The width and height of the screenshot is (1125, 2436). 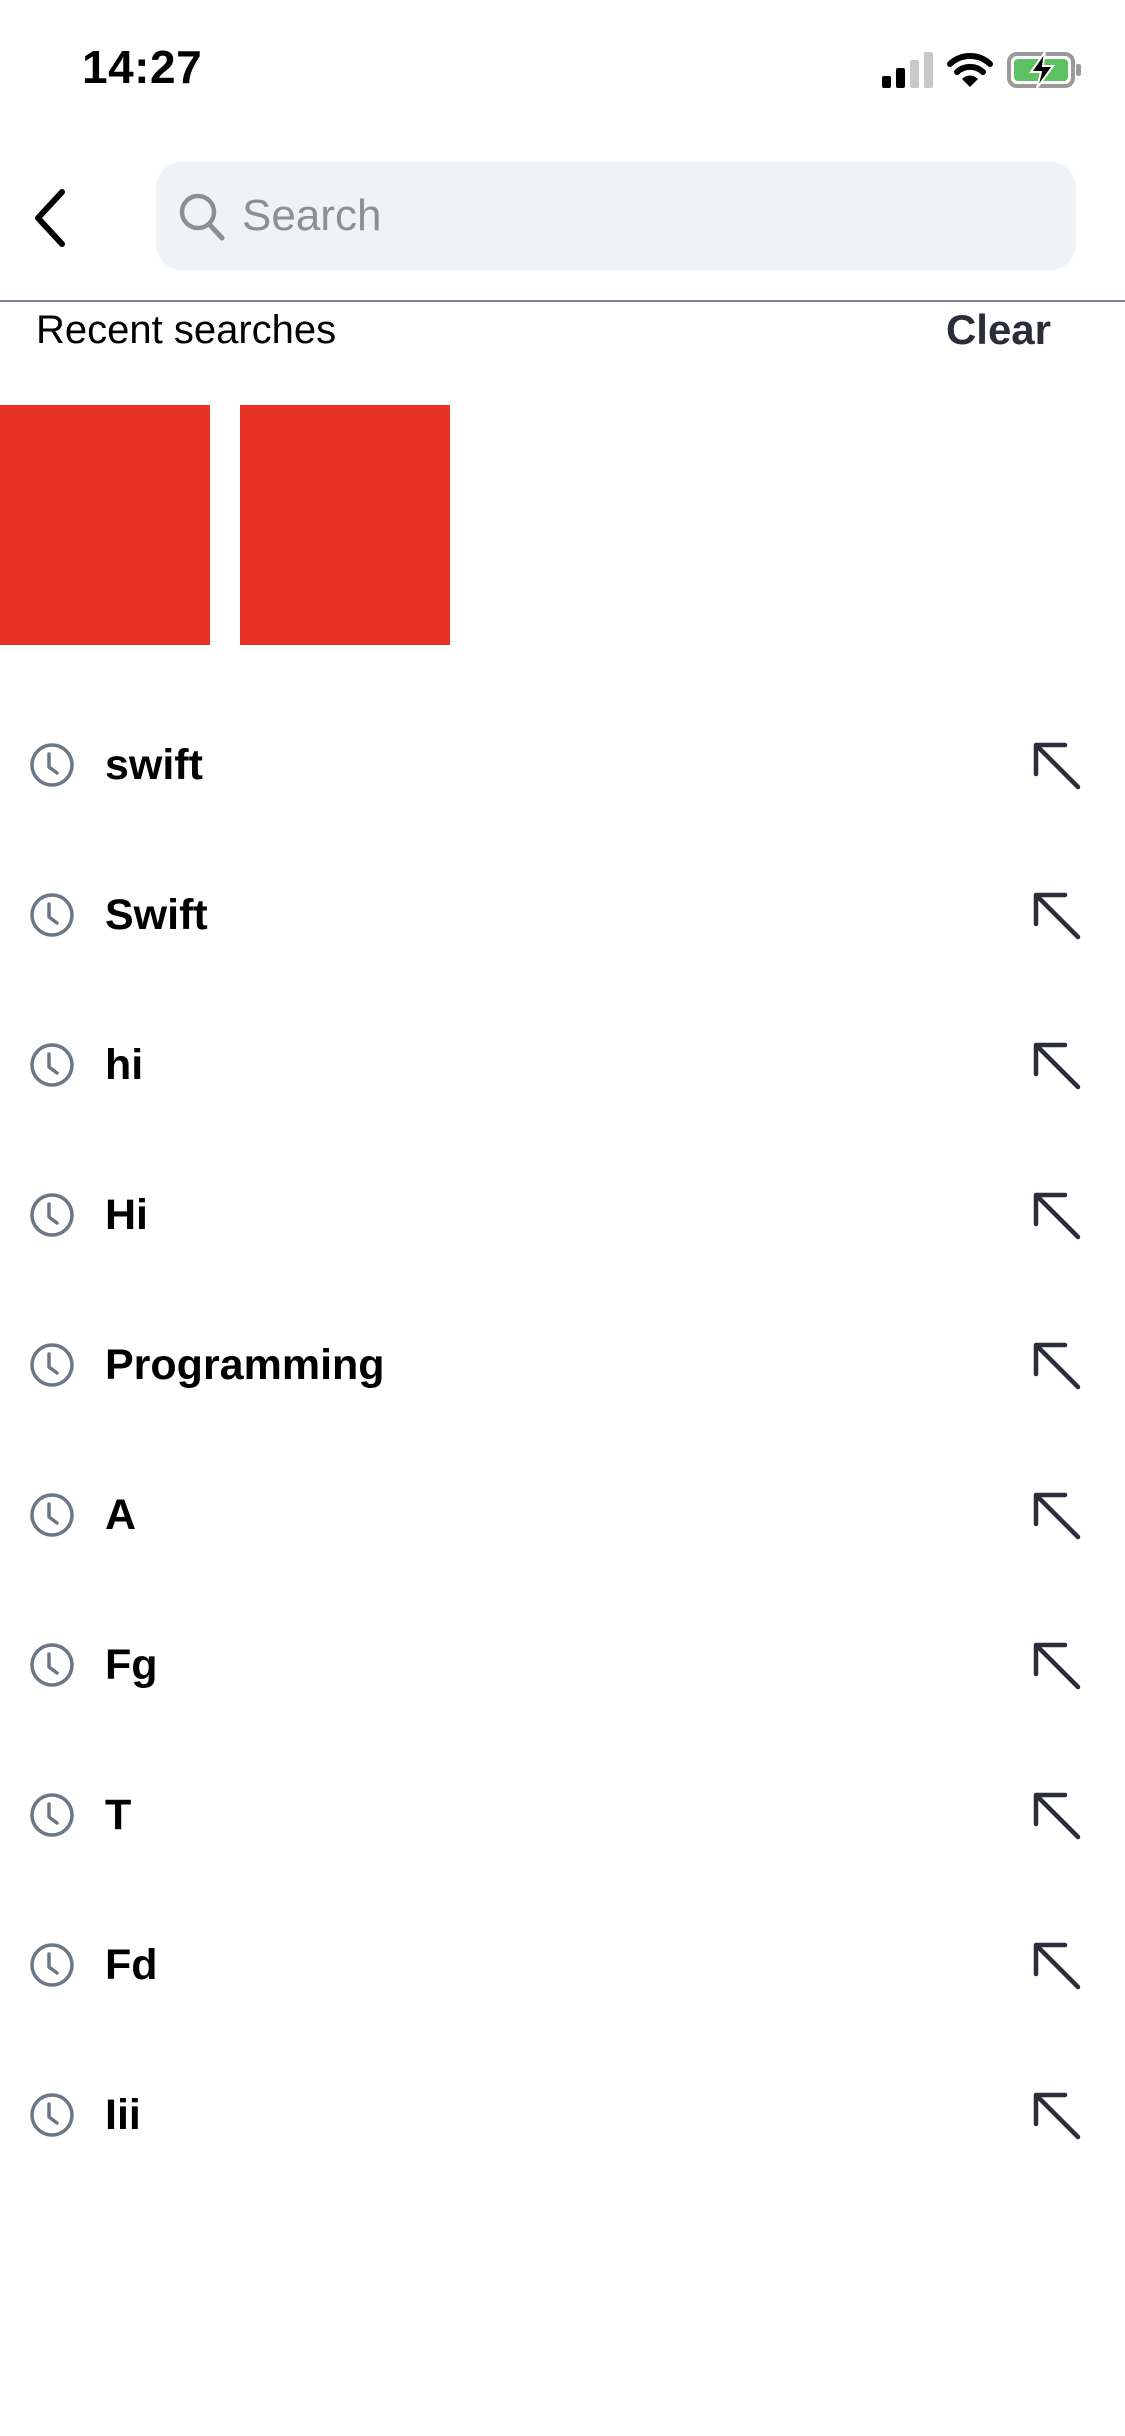 I want to click on recent-search-item: T, so click(x=562, y=1815).